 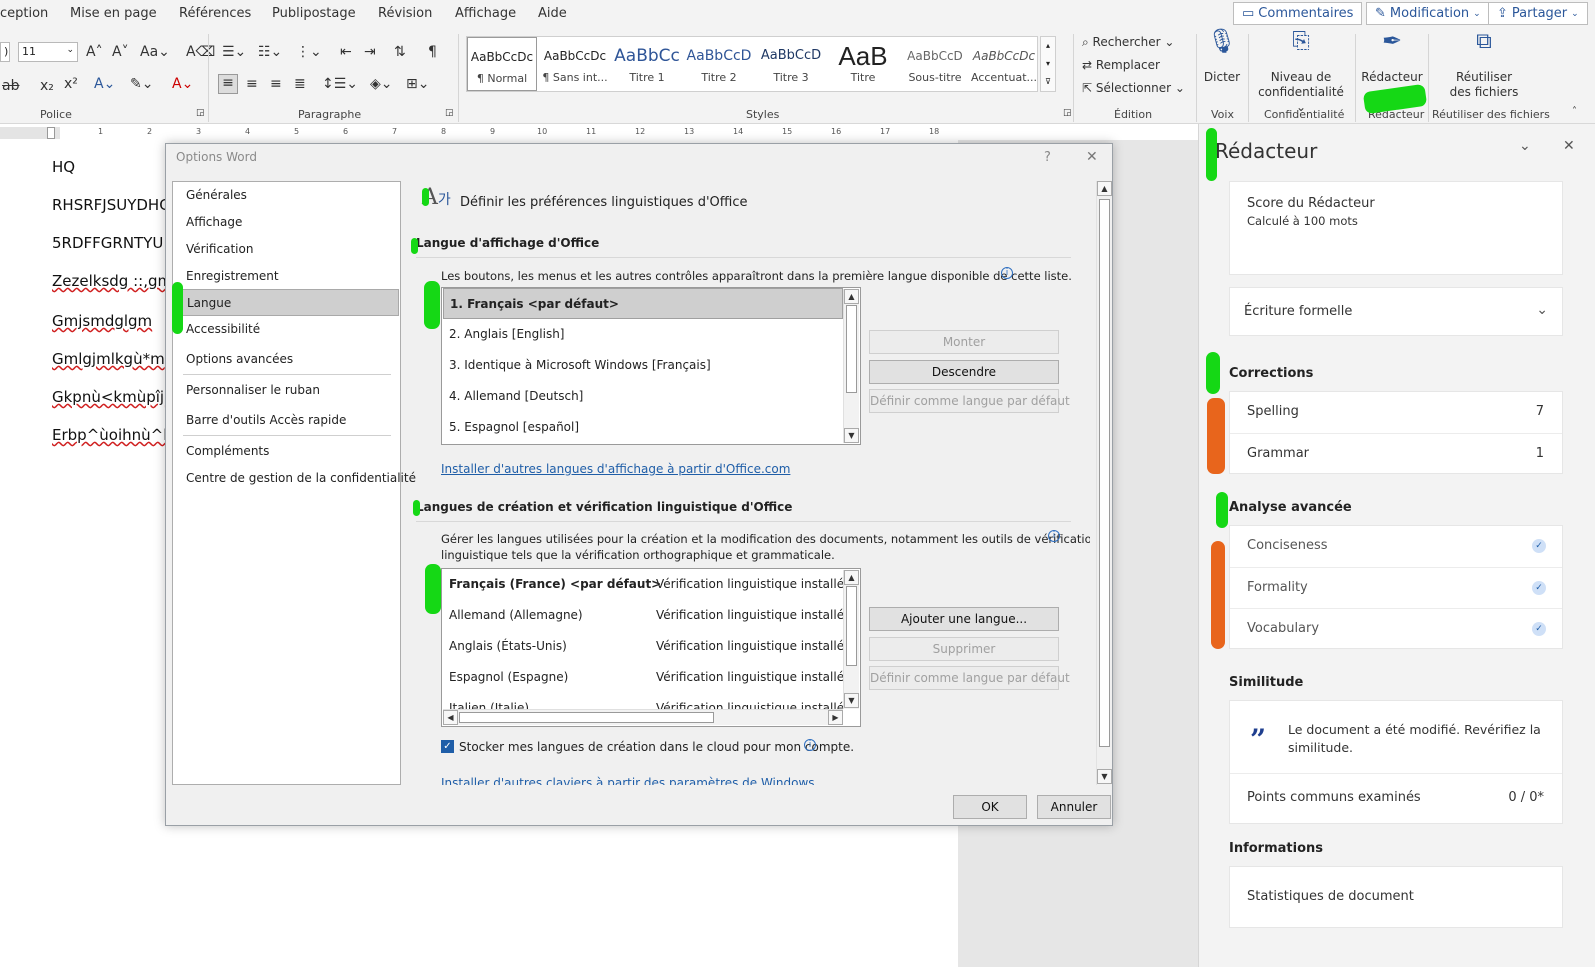 What do you see at coordinates (1484, 65) in the screenshot?
I see `reuse-files-button: ⧉ Réutiliser des fichiers` at bounding box center [1484, 65].